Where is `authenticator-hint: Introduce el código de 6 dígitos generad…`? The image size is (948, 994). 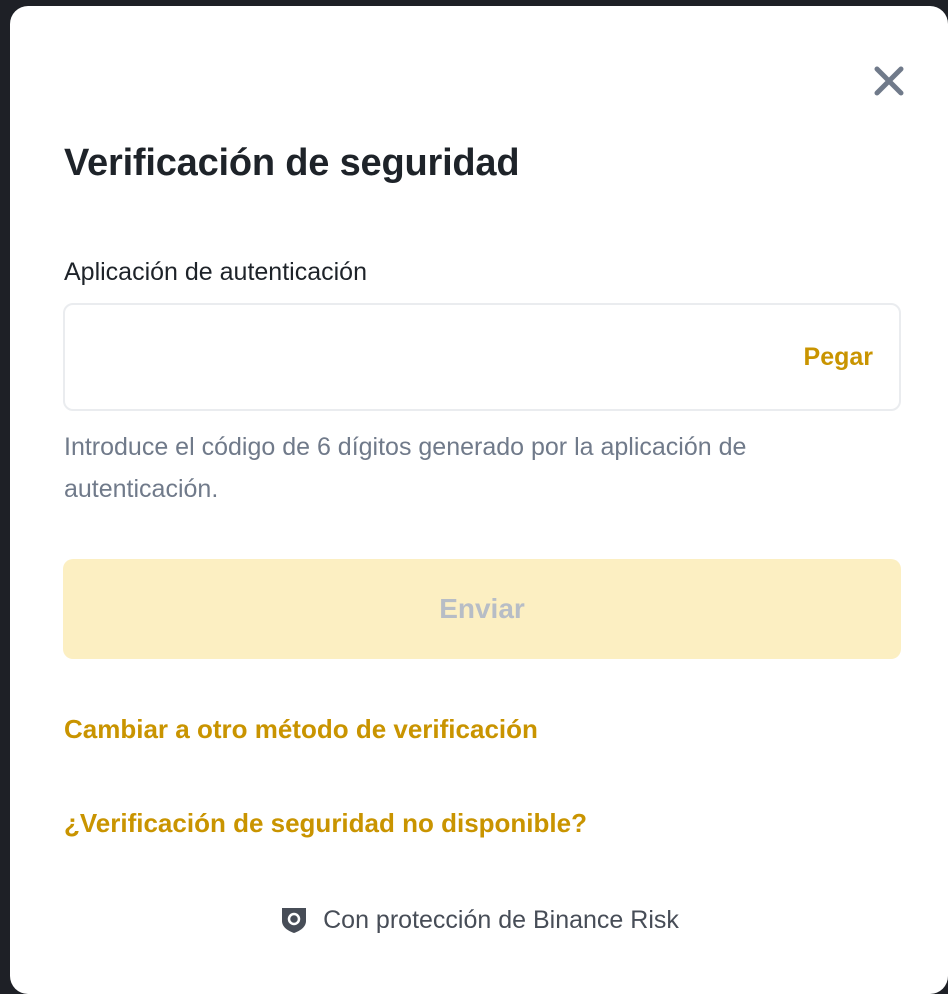 authenticator-hint: Introduce el código de 6 dígitos generad… is located at coordinates (405, 468).